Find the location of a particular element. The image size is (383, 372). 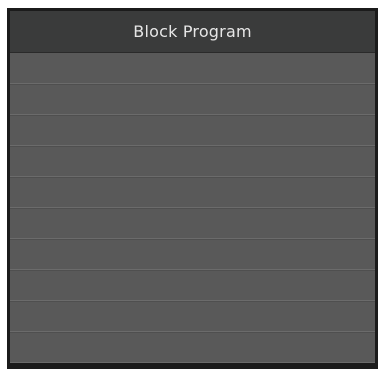

page-title: Block Program is located at coordinates (192, 31).